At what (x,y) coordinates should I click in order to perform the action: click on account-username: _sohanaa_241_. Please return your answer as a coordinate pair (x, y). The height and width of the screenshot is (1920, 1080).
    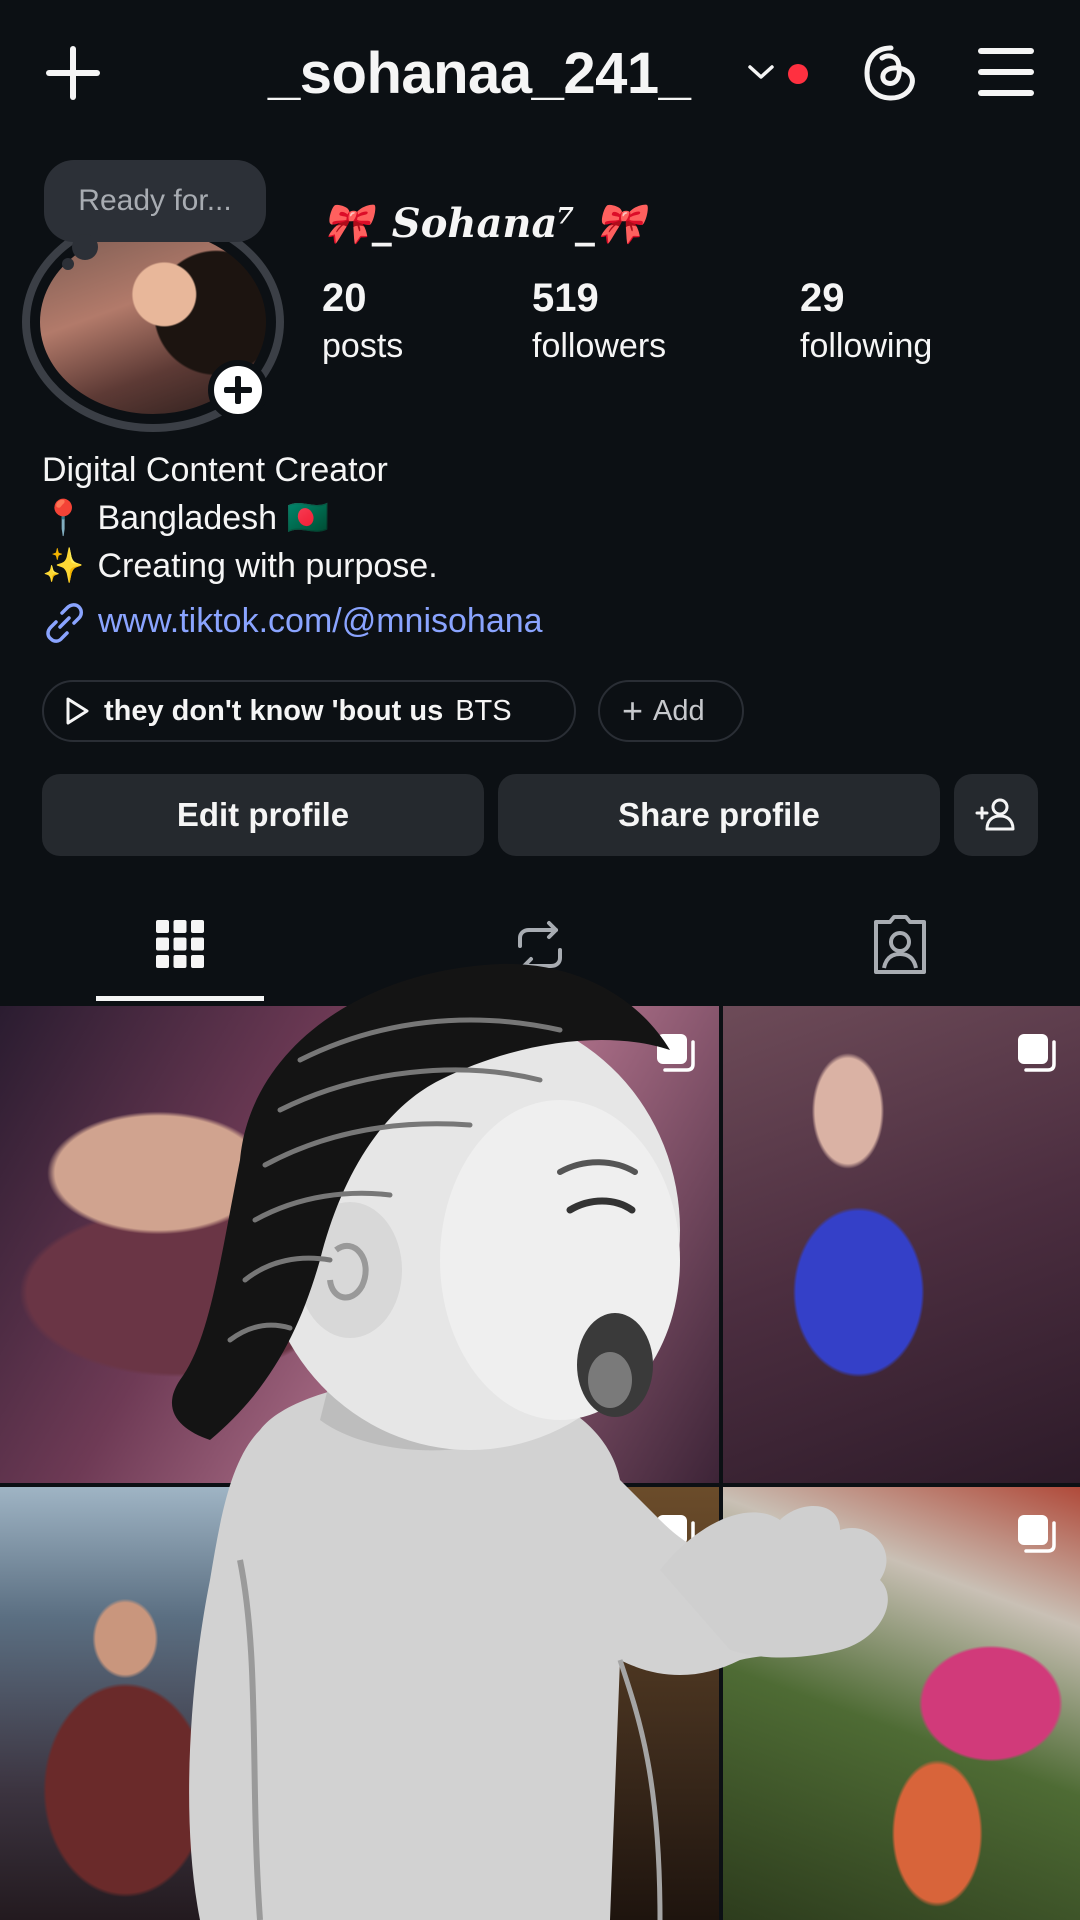
    Looking at the image, I should click on (479, 73).